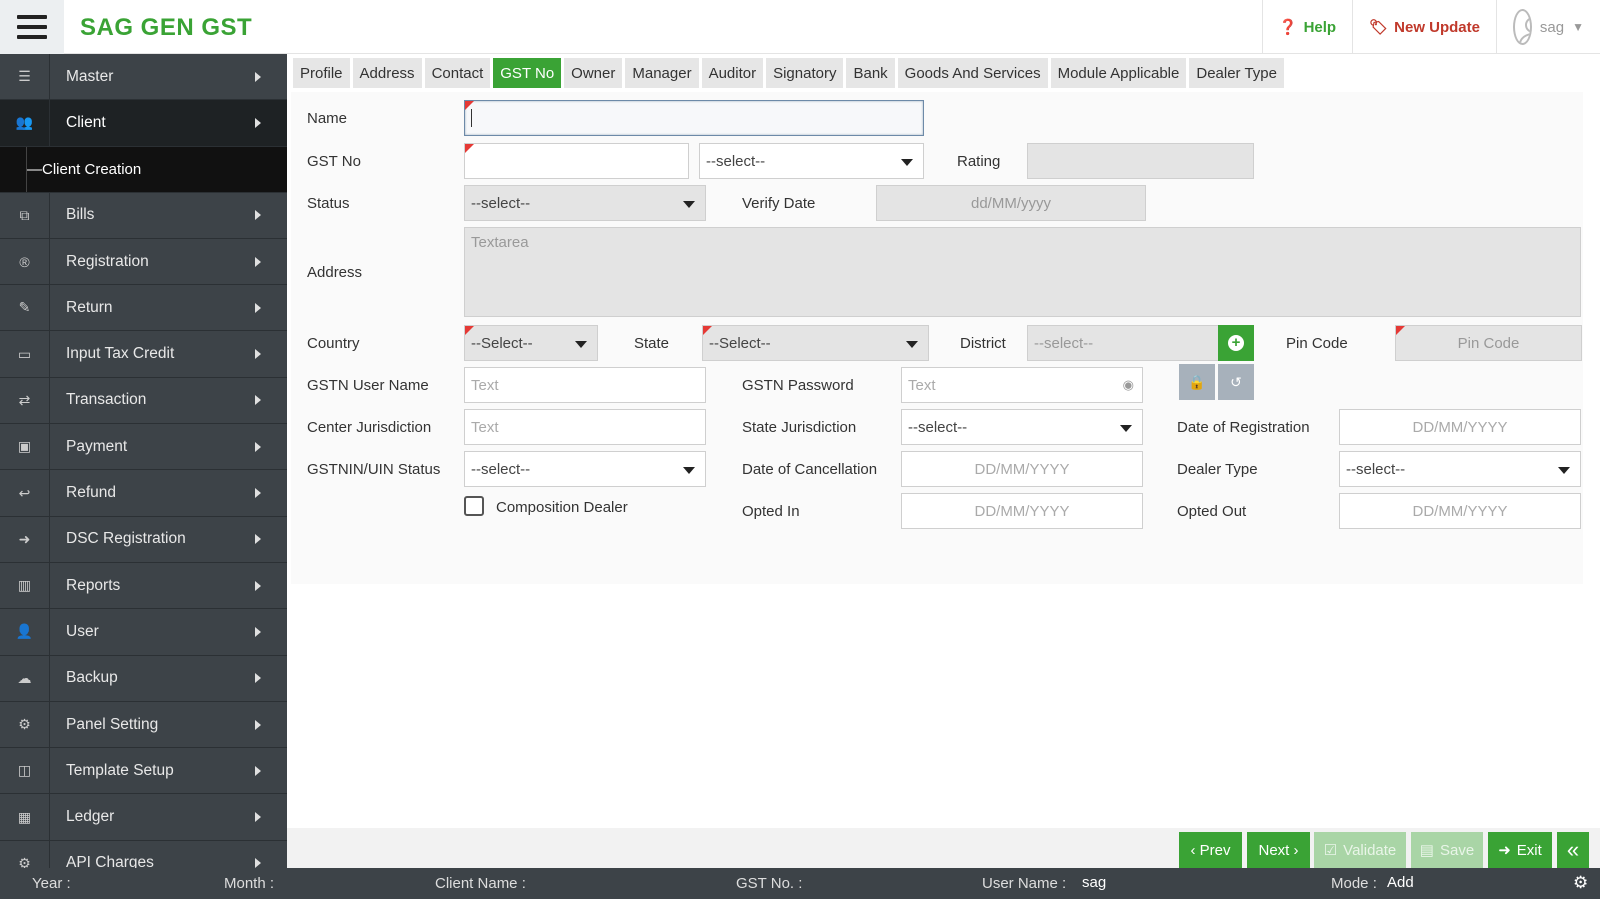  I want to click on name-label: Name, so click(327, 118).